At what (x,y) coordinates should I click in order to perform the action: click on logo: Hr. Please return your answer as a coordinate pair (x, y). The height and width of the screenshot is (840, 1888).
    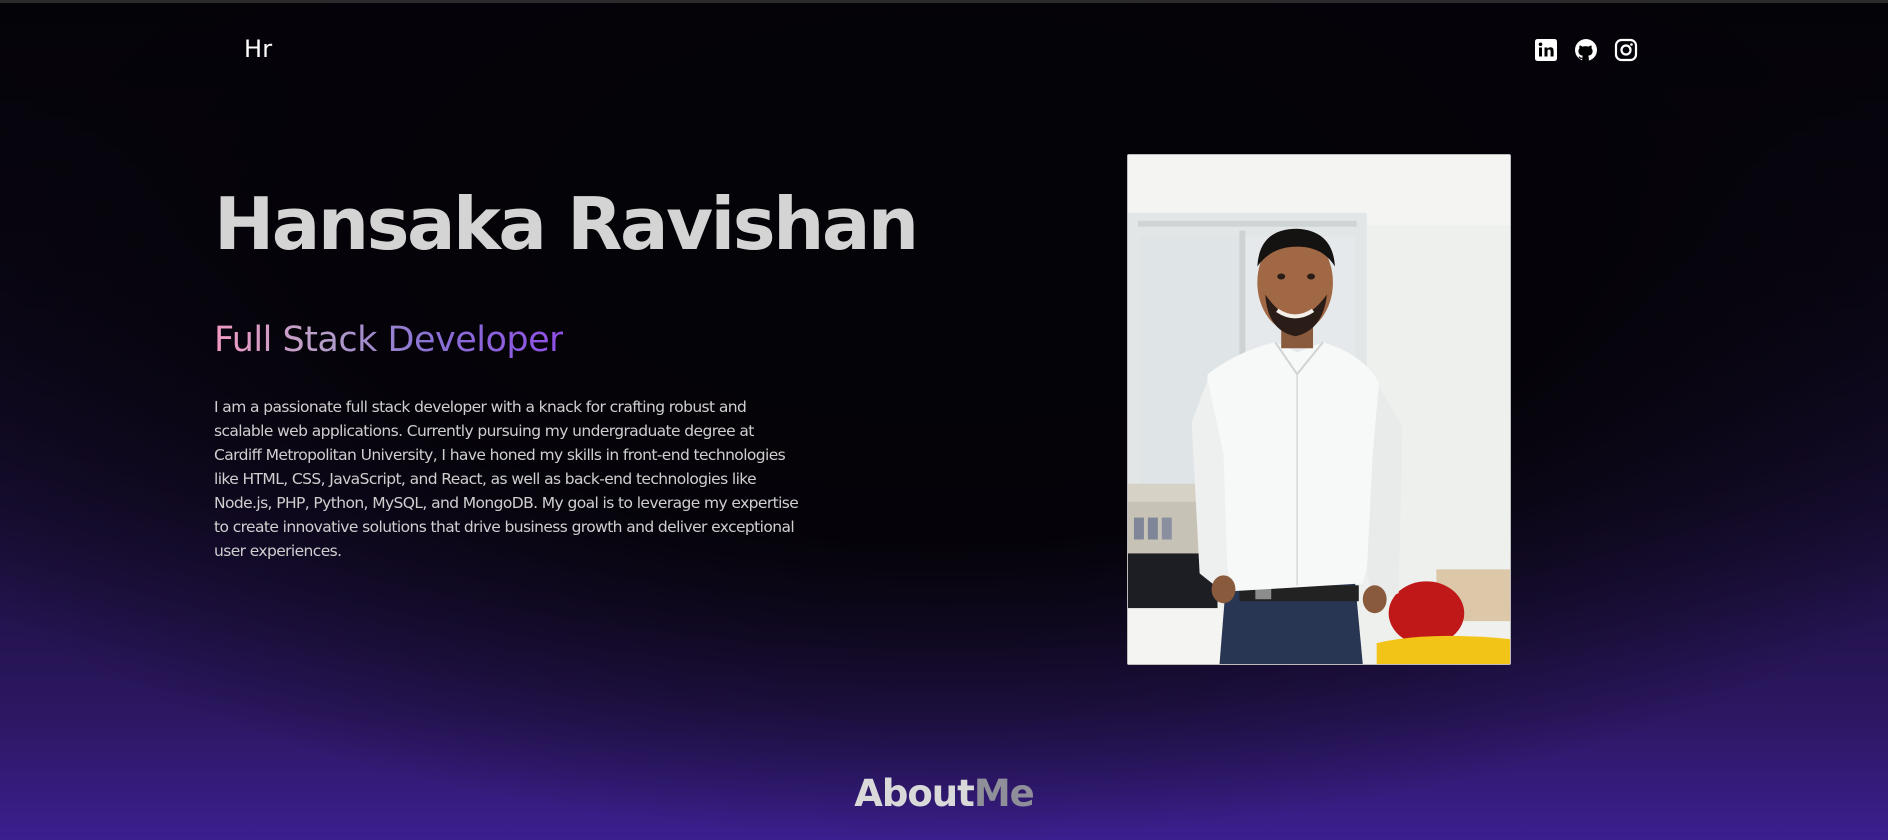
    Looking at the image, I should click on (258, 49).